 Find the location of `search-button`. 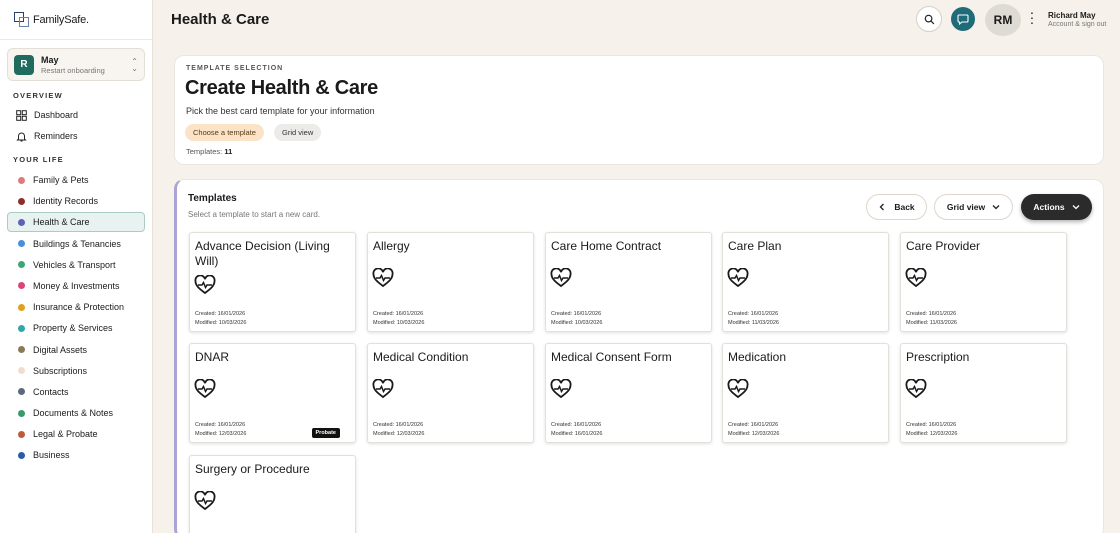

search-button is located at coordinates (929, 19).